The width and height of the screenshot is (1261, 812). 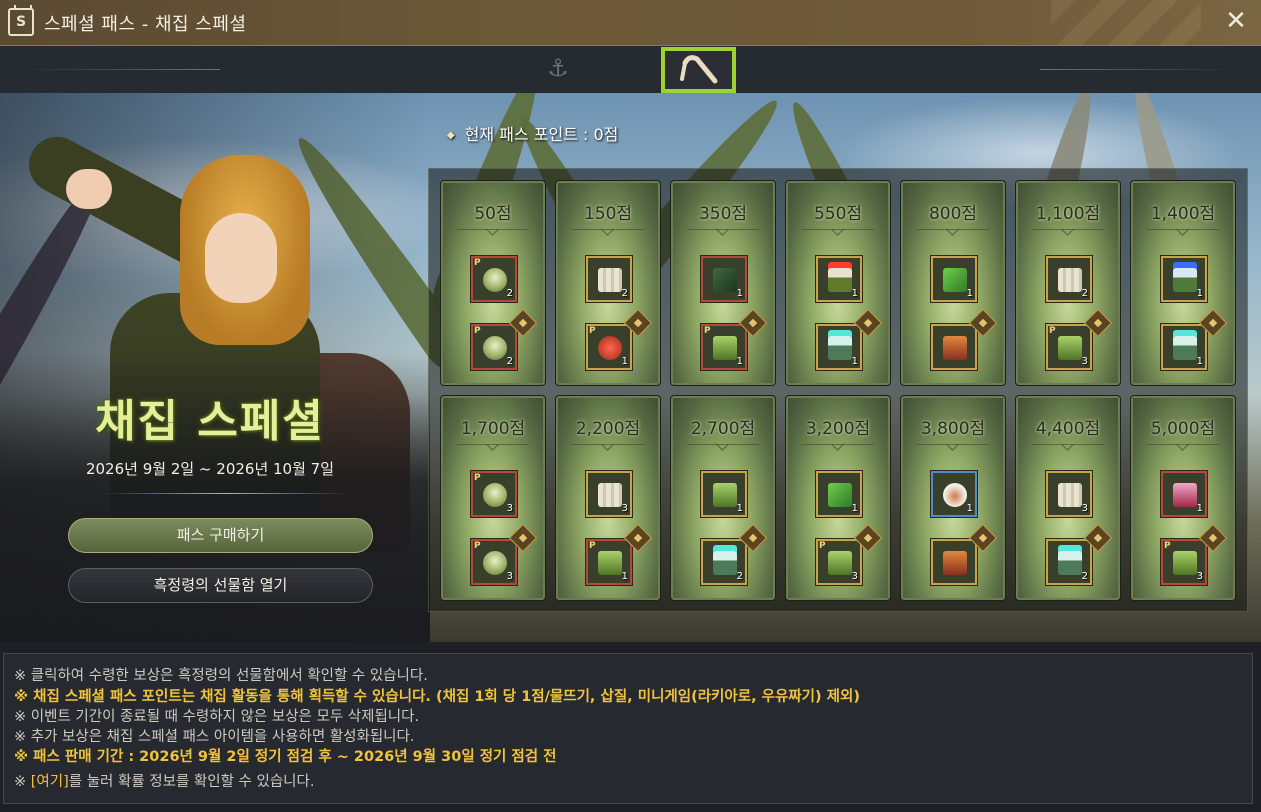 I want to click on open-gift-box-button: 흑정령의 선물함 열기, so click(x=220, y=585).